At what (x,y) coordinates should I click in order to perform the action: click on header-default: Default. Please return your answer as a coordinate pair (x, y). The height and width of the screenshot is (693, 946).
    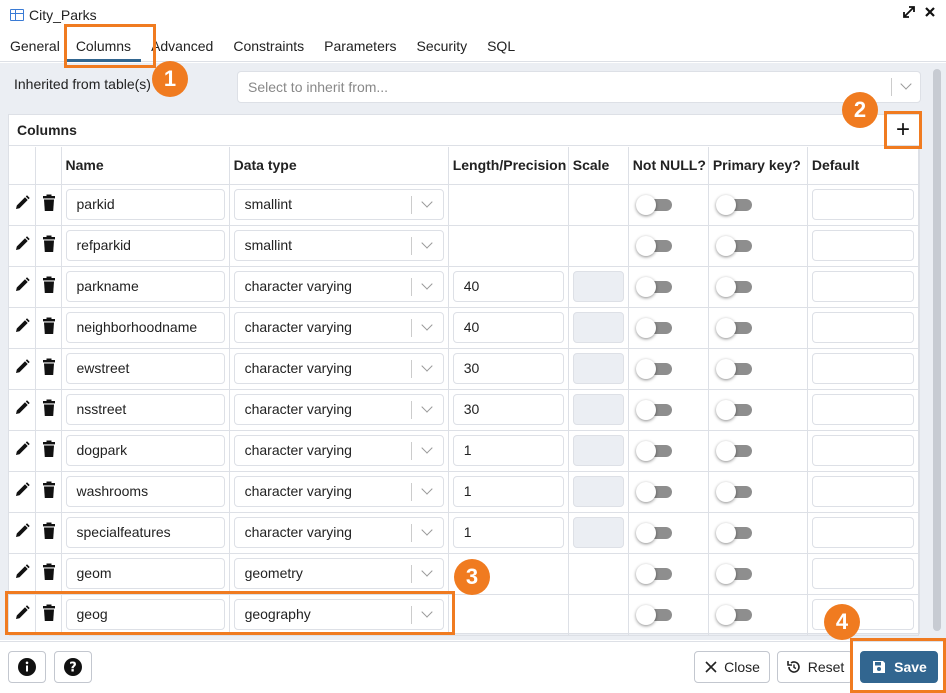
    Looking at the image, I should click on (863, 166).